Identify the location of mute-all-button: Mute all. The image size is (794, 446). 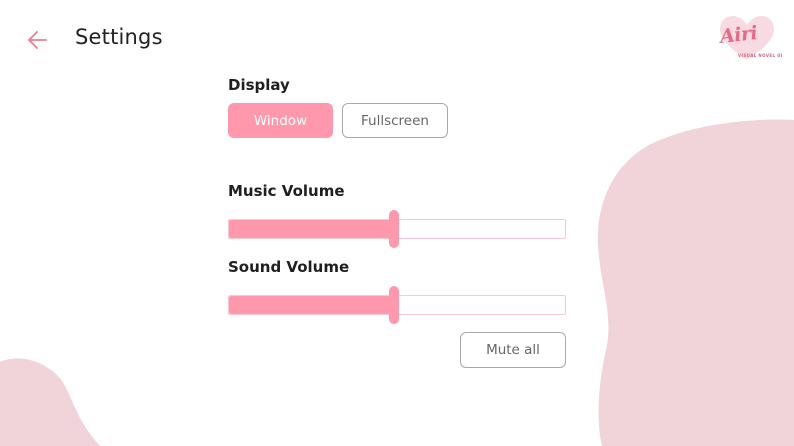
(513, 350).